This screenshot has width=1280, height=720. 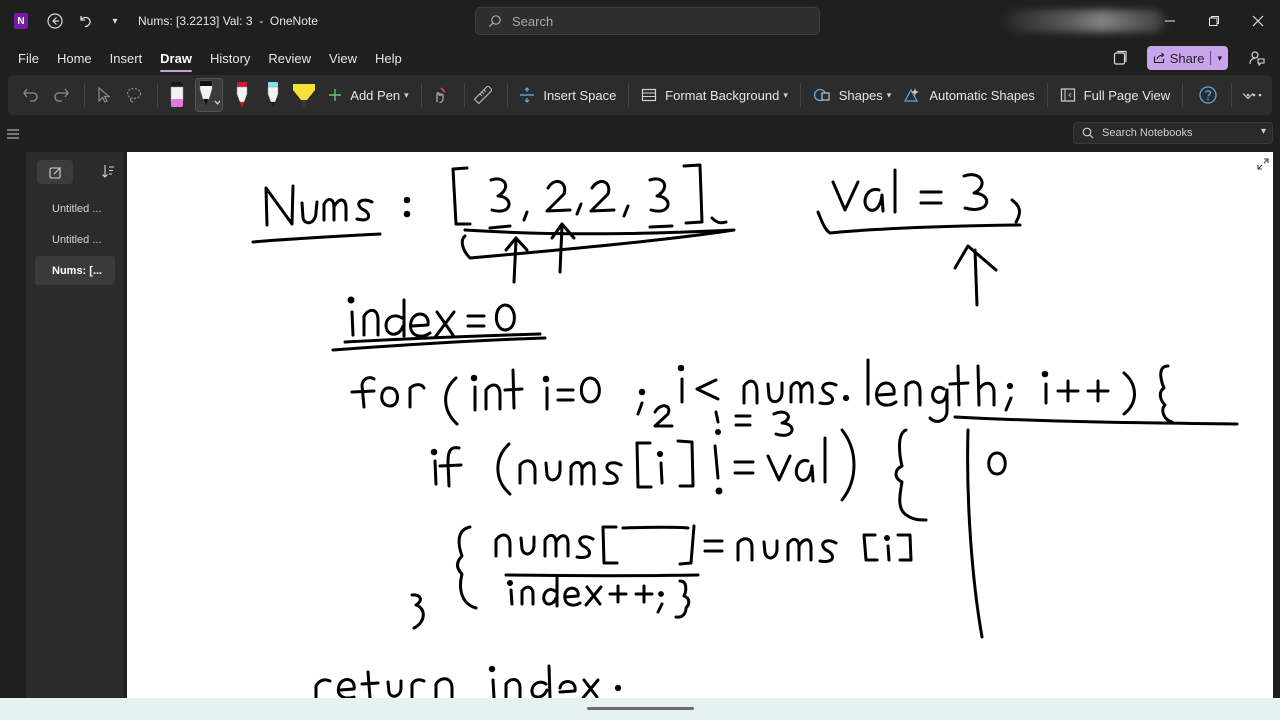 I want to click on new-page-icon, so click(x=54, y=172).